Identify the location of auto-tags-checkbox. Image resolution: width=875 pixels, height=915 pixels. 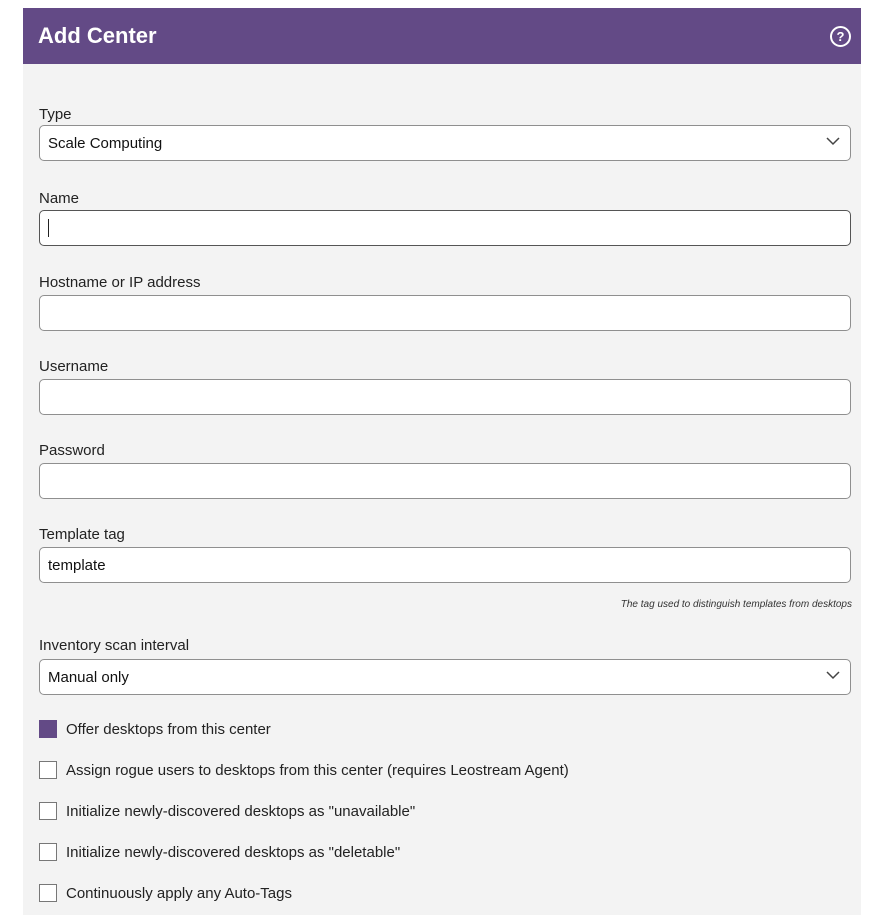
(48, 893).